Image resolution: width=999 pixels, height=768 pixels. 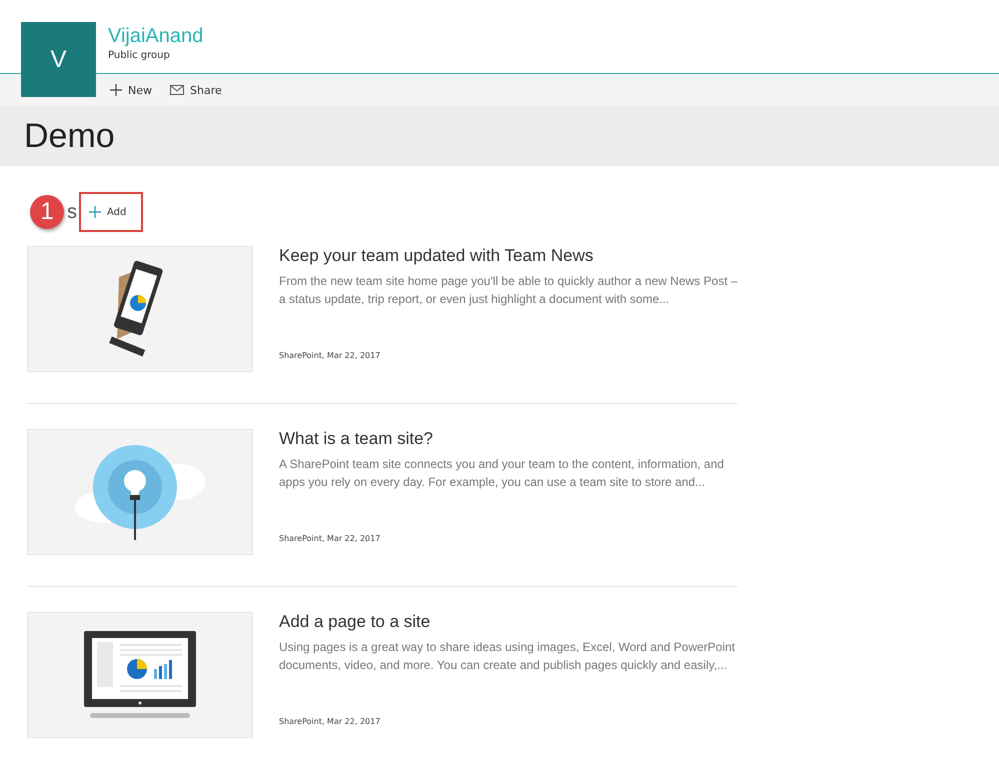 I want to click on news-title: Keep your team updated with Team News, so click(x=508, y=256).